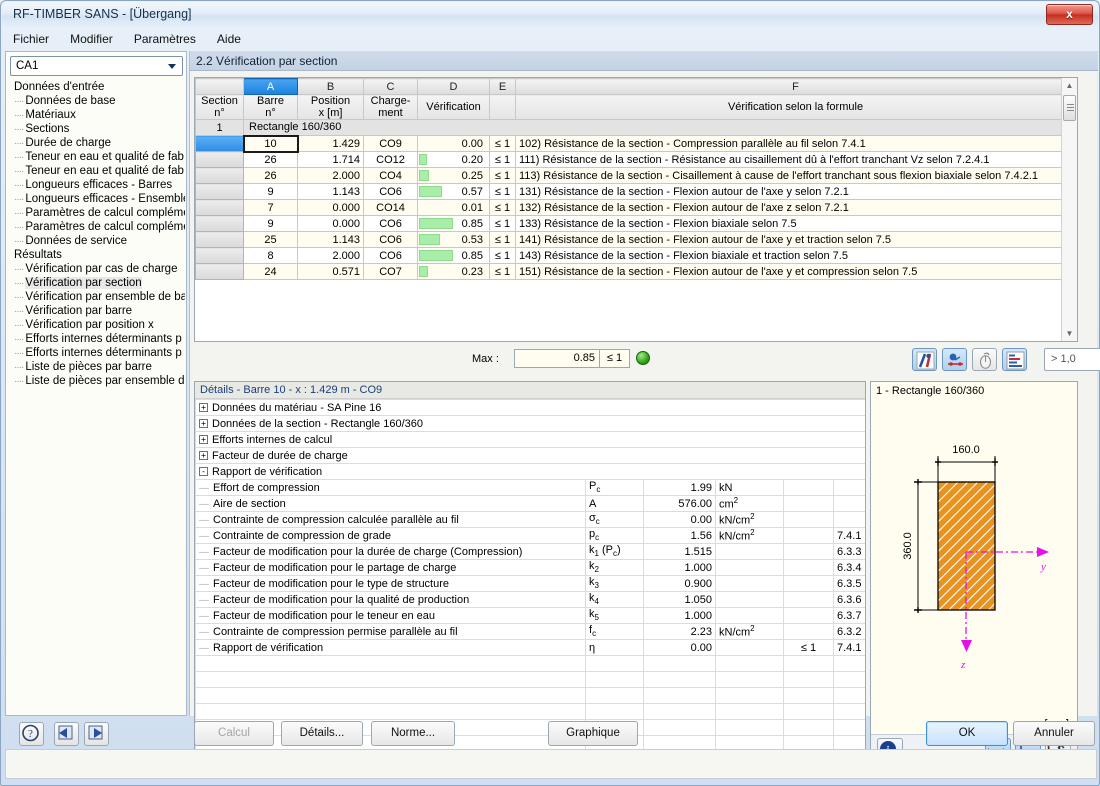 The height and width of the screenshot is (786, 1100). I want to click on cell-verification: 0.00, so click(453, 143).